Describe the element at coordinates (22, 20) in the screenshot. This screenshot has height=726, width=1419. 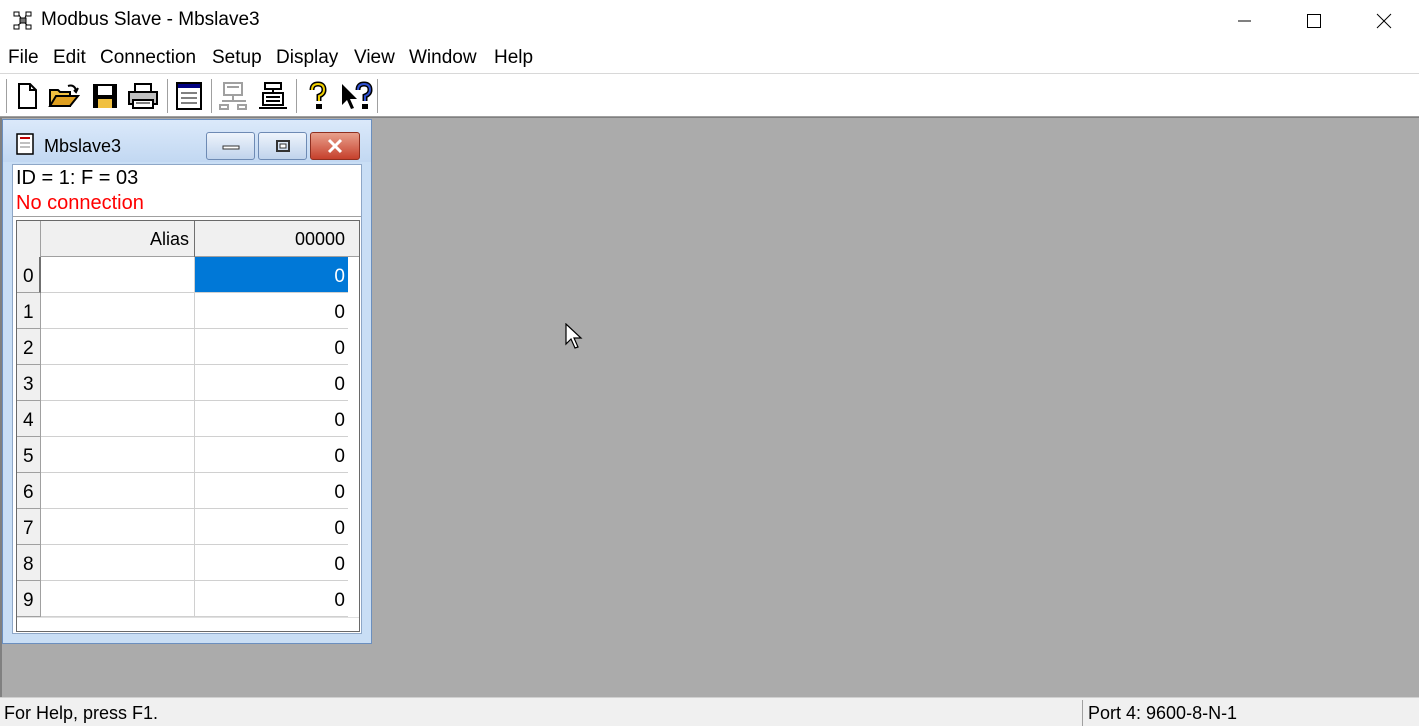
I see `network-nodes-icon` at that location.